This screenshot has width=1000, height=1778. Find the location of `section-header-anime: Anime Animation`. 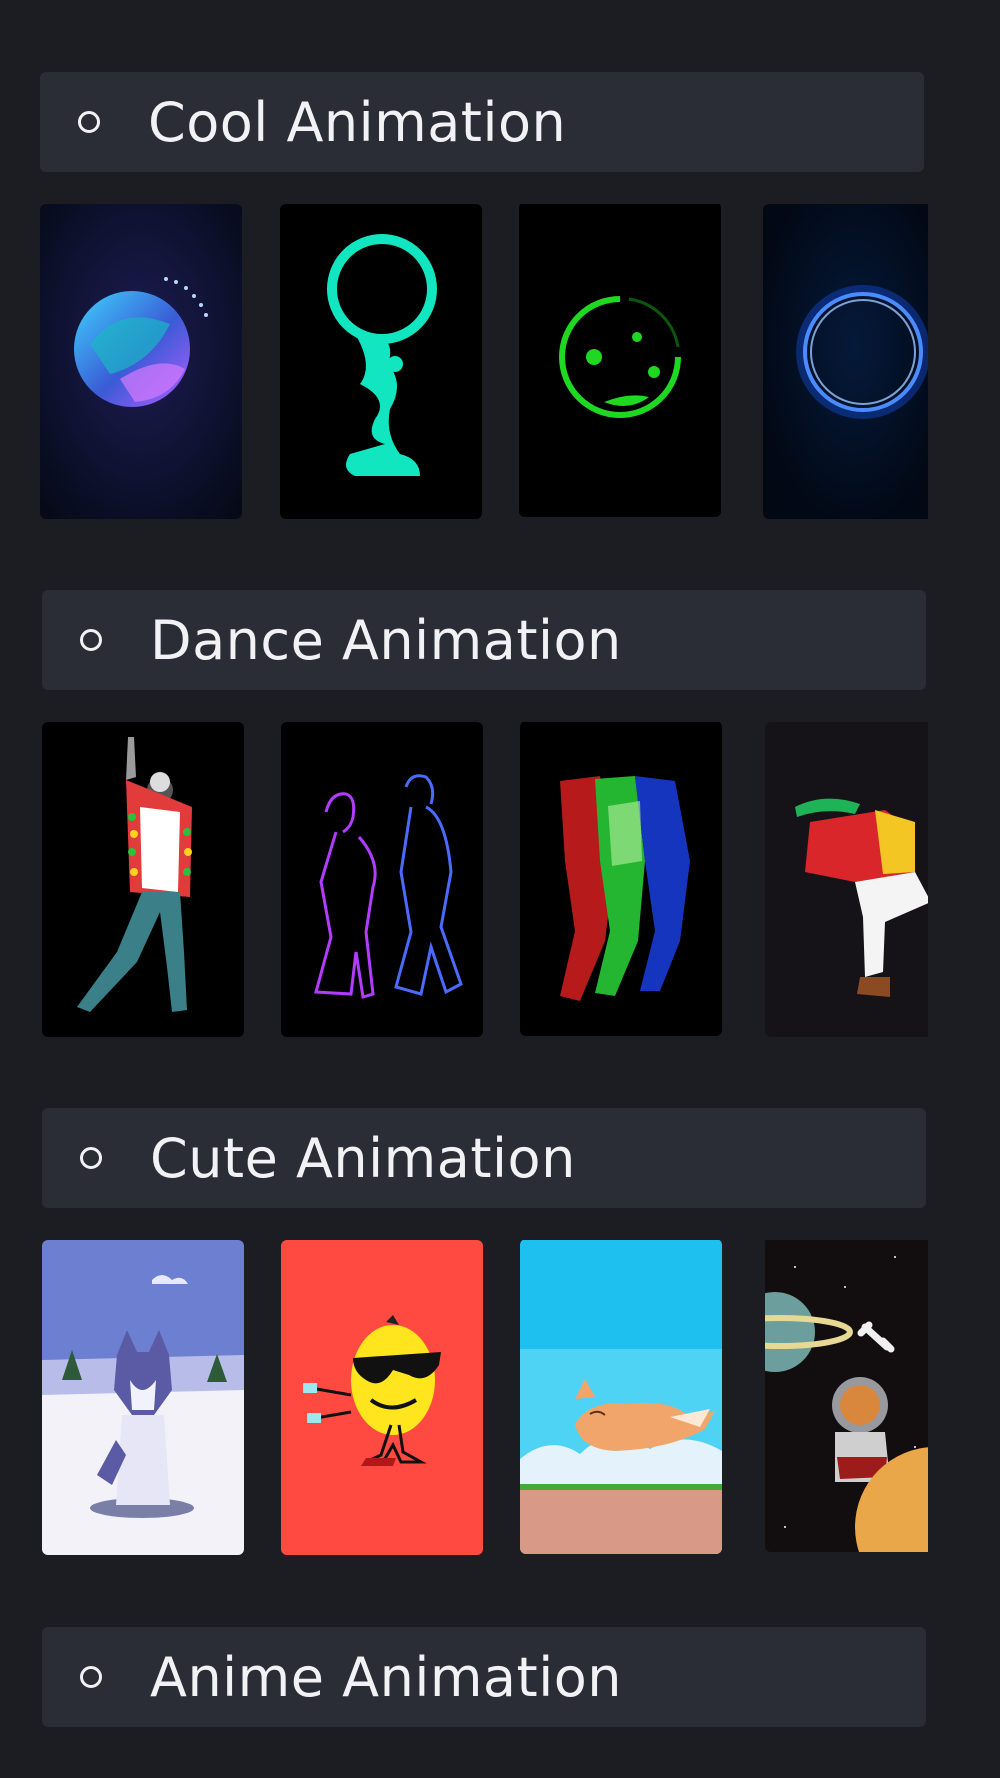

section-header-anime: Anime Animation is located at coordinates (484, 1677).